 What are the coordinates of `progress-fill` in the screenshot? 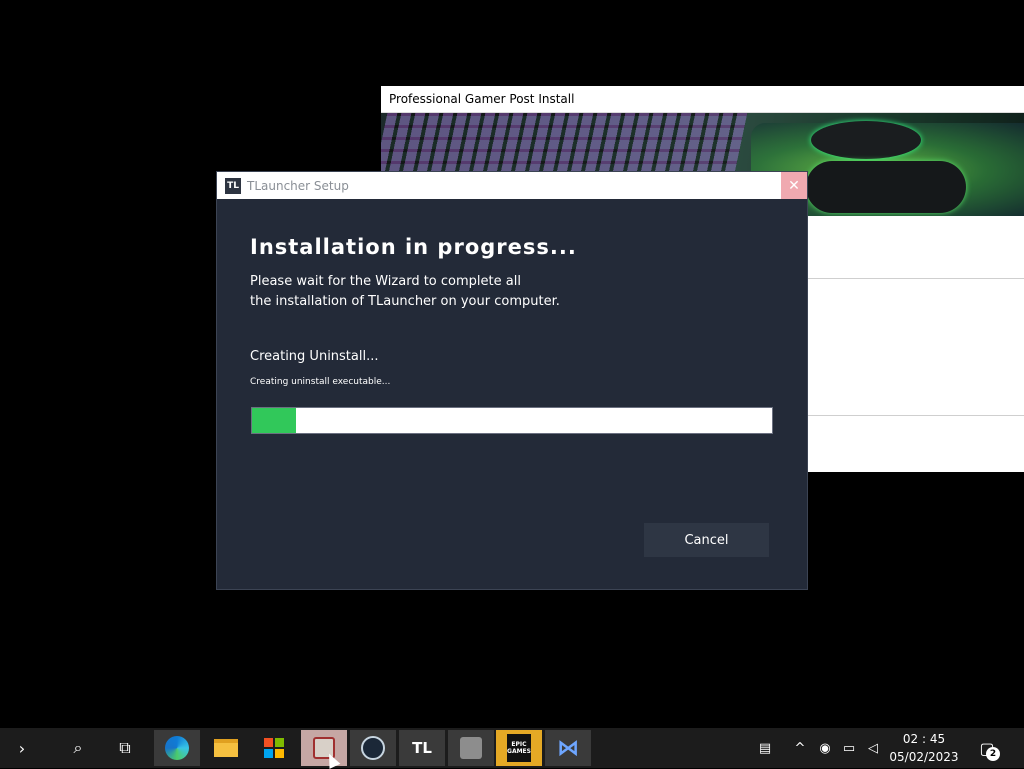 It's located at (274, 420).